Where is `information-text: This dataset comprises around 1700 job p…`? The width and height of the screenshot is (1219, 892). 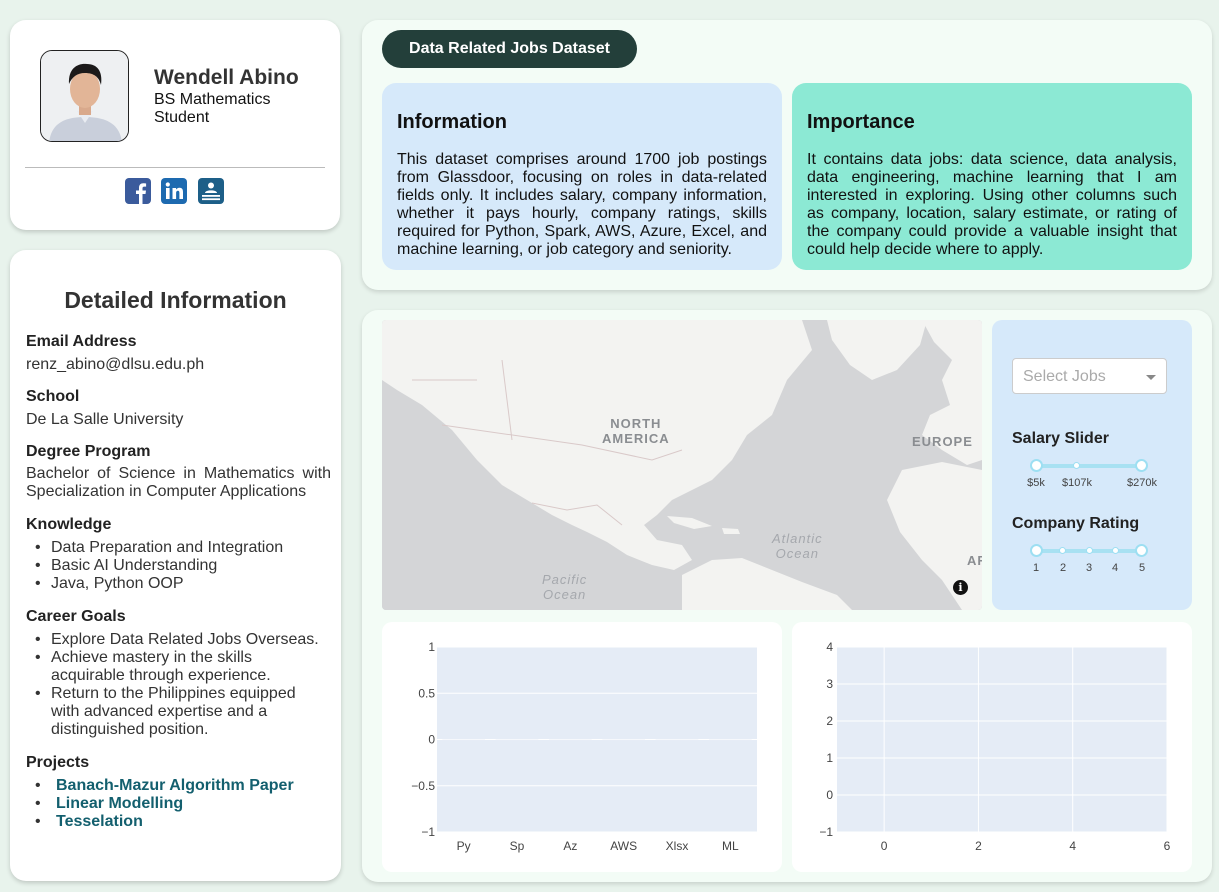
information-text: This dataset comprises around 1700 job p… is located at coordinates (582, 204).